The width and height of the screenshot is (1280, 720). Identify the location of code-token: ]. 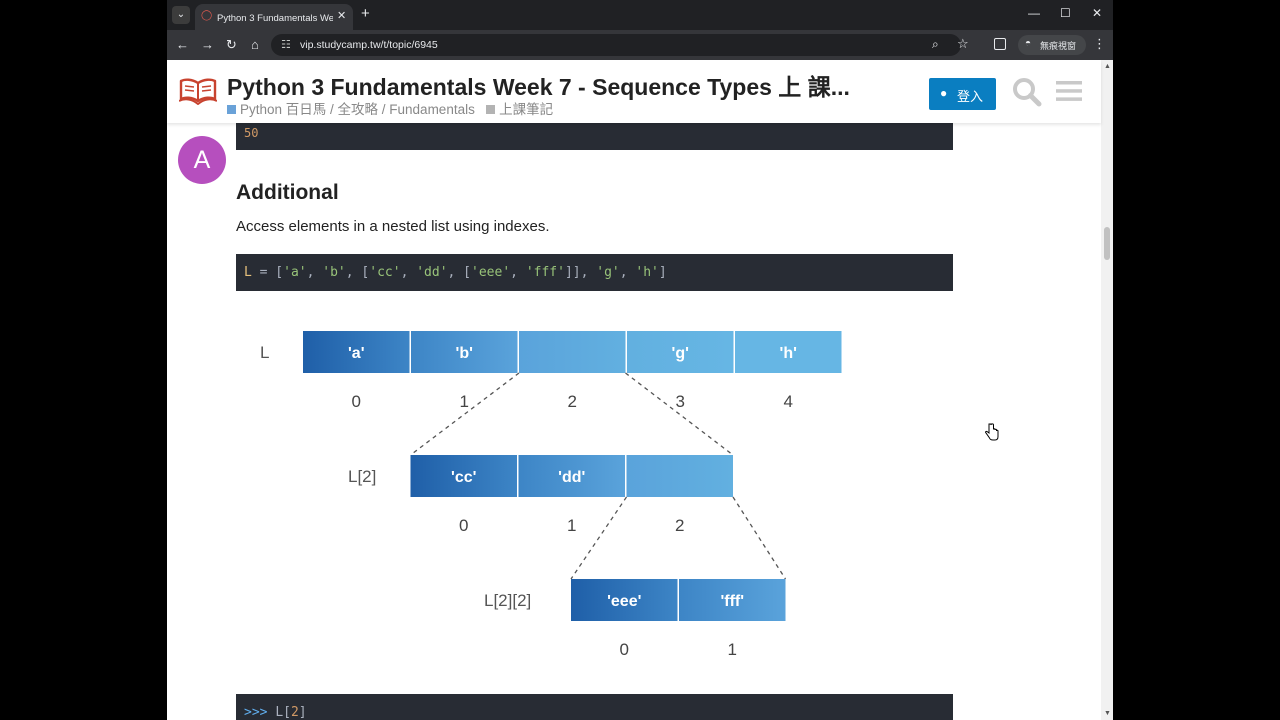
(662, 272).